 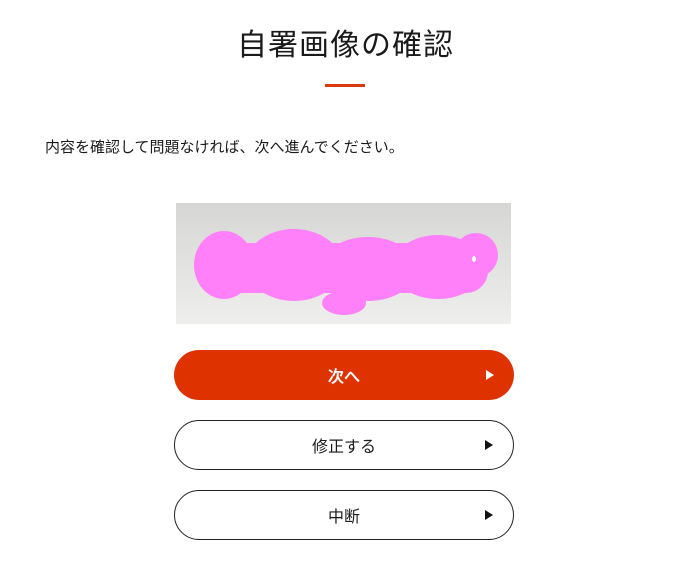 What do you see at coordinates (346, 272) in the screenshot?
I see `redacted-signature-mark` at bounding box center [346, 272].